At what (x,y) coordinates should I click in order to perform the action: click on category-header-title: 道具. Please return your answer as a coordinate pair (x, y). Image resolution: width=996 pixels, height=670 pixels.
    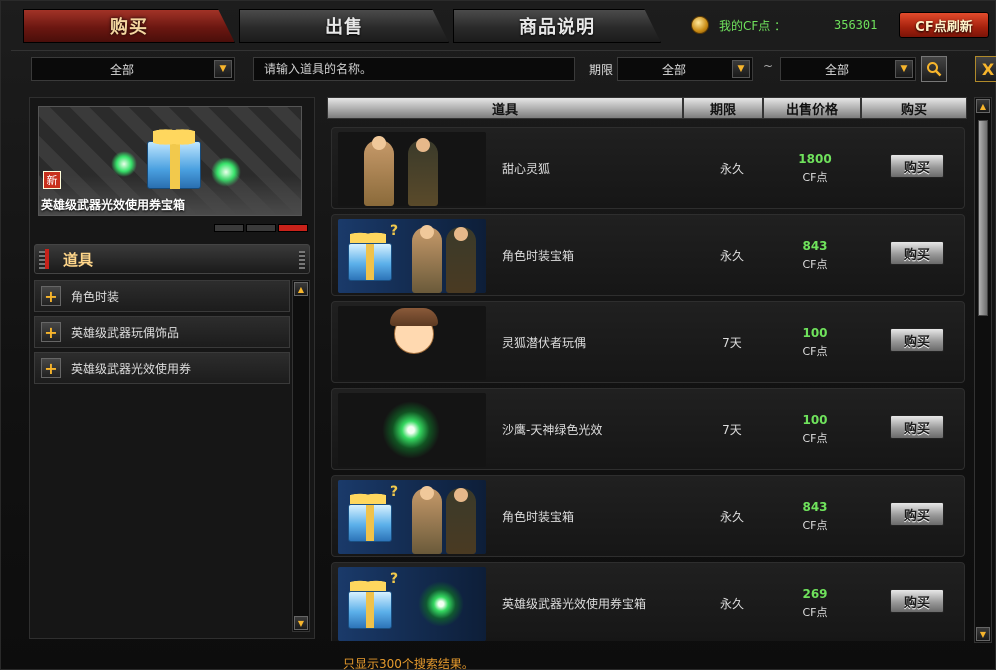
    Looking at the image, I should click on (78, 259).